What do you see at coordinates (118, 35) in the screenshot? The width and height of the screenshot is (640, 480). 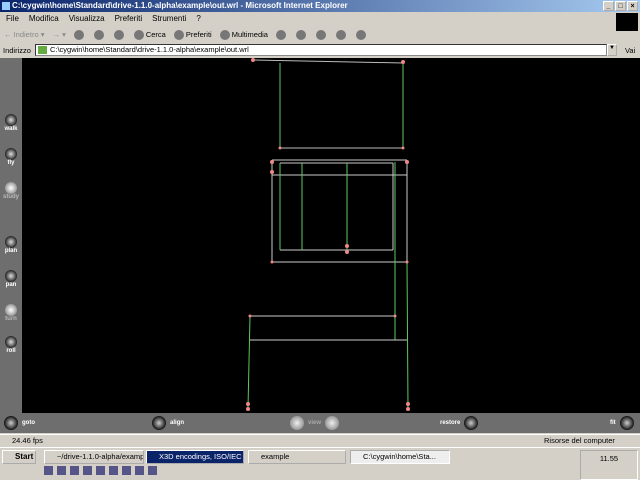 I see `home-icon` at bounding box center [118, 35].